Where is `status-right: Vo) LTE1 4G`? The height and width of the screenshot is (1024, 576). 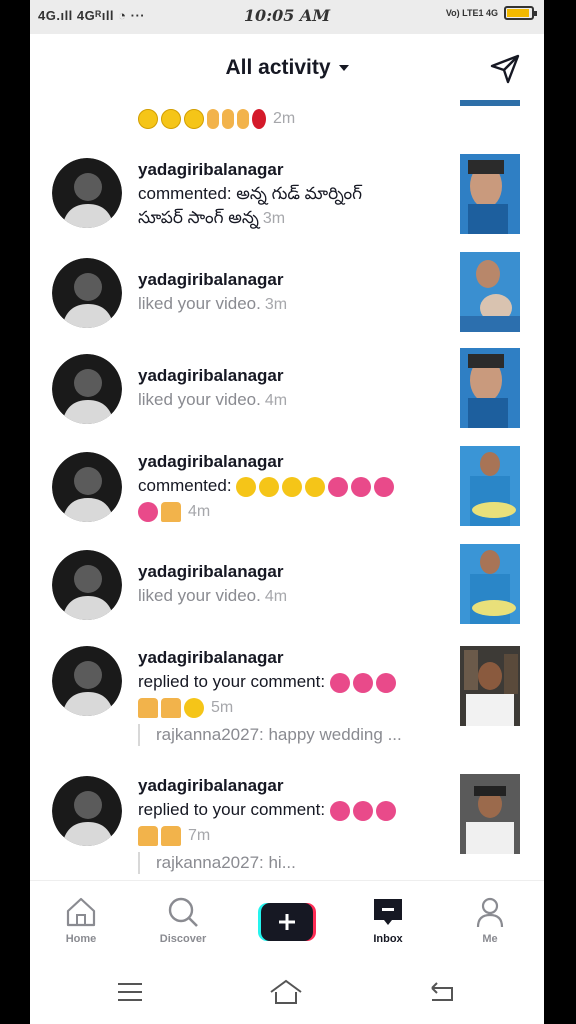 status-right: Vo) LTE1 4G is located at coordinates (491, 13).